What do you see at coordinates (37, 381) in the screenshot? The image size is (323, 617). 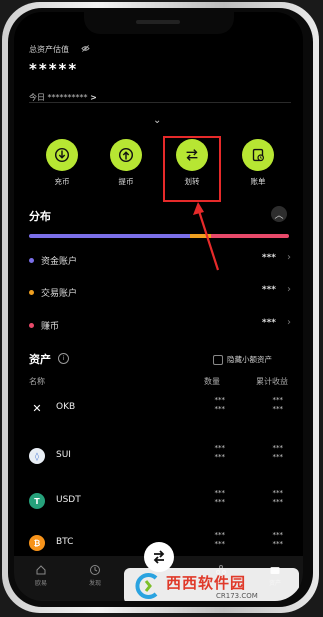 I see `column-name: 名称` at bounding box center [37, 381].